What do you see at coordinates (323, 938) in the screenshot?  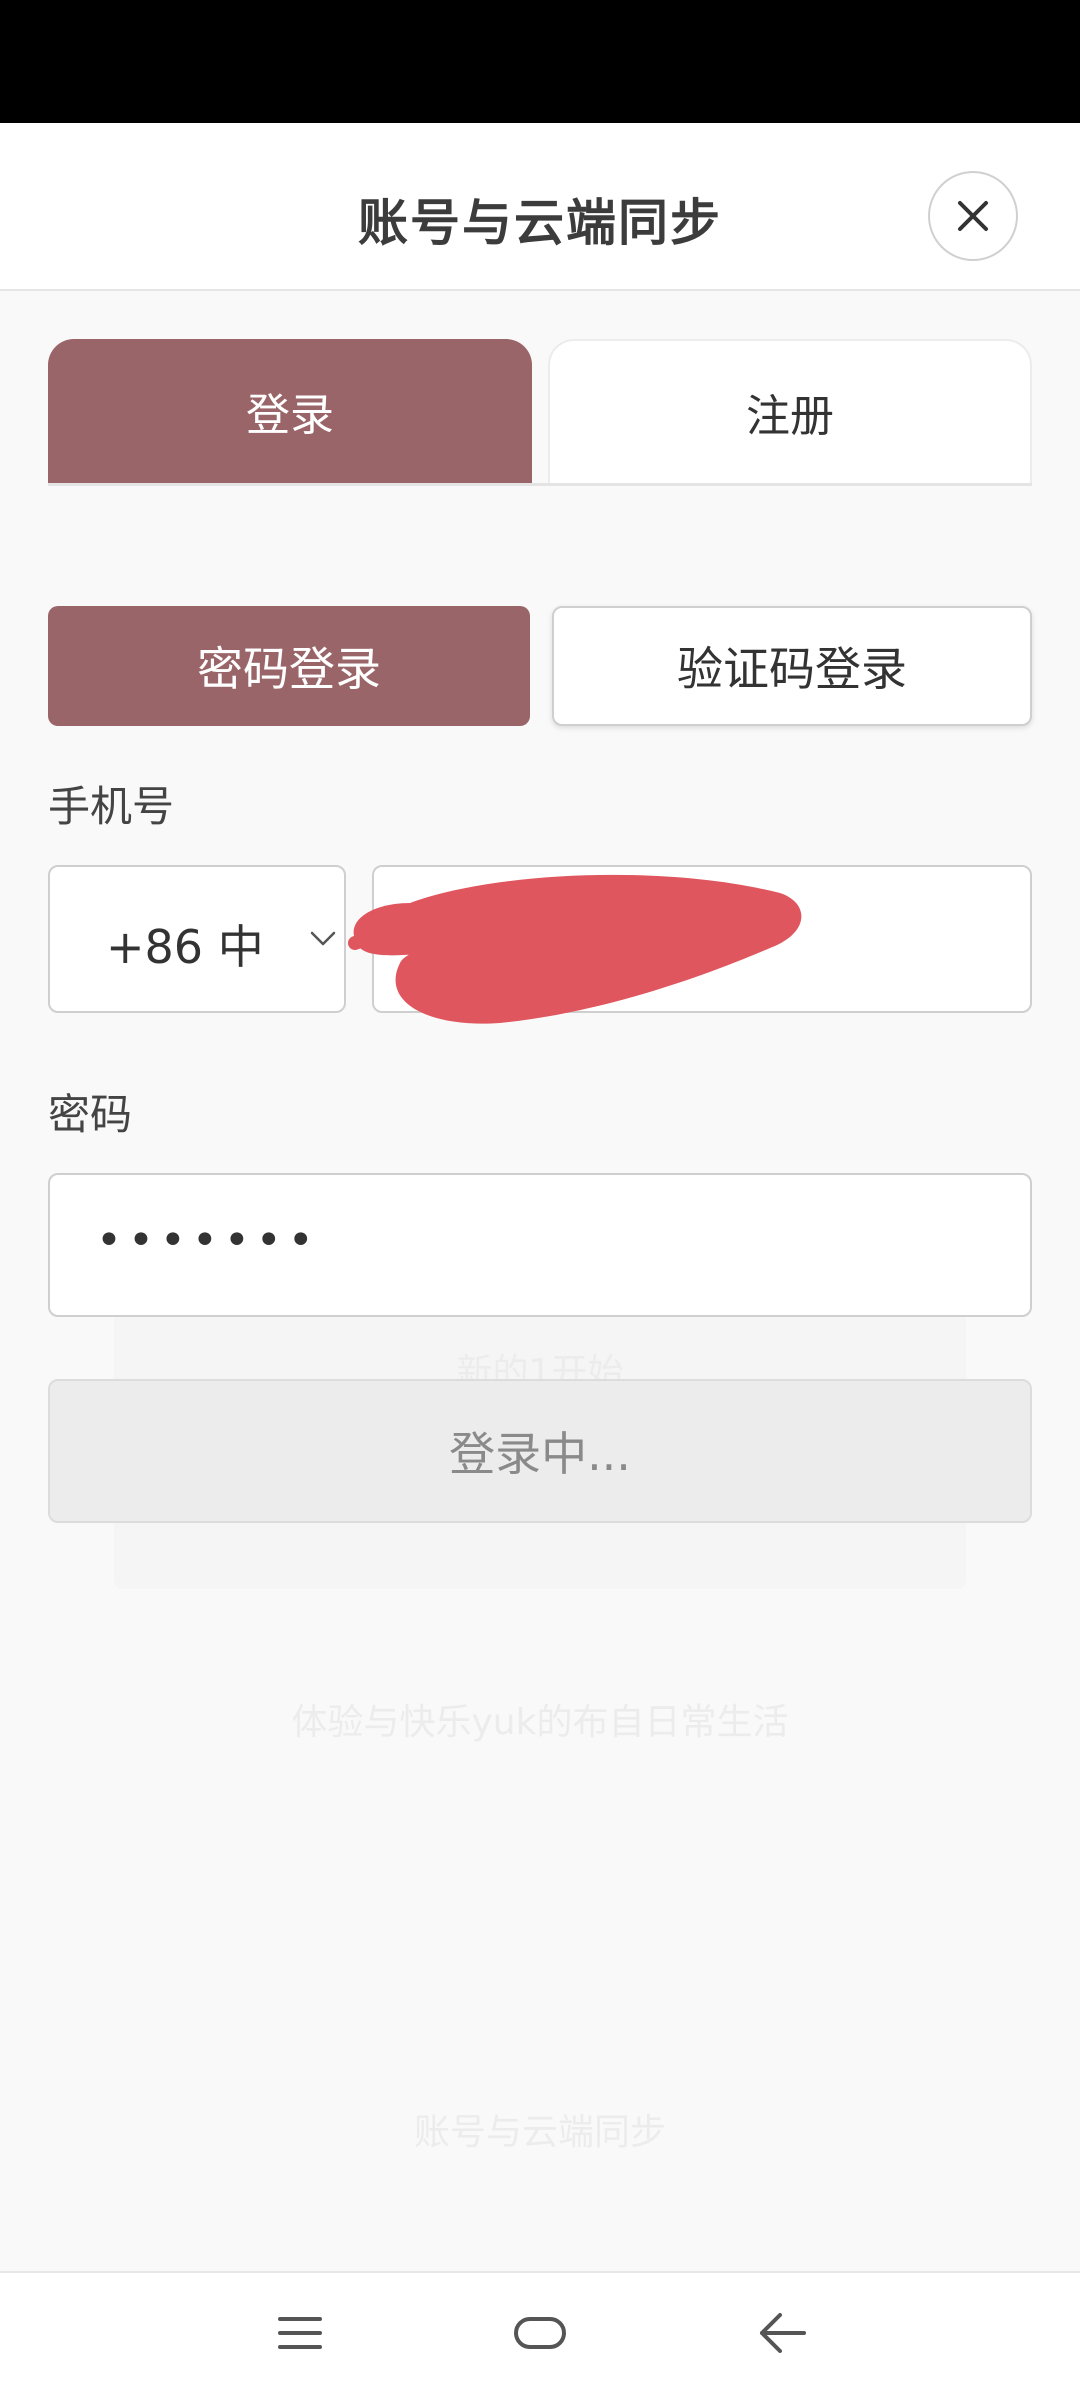 I see `chevron-down-icon` at bounding box center [323, 938].